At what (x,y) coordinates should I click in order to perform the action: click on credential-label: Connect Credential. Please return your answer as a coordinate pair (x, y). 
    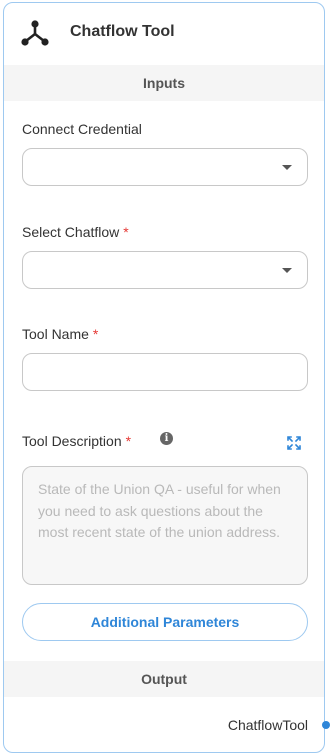
    Looking at the image, I should click on (82, 129).